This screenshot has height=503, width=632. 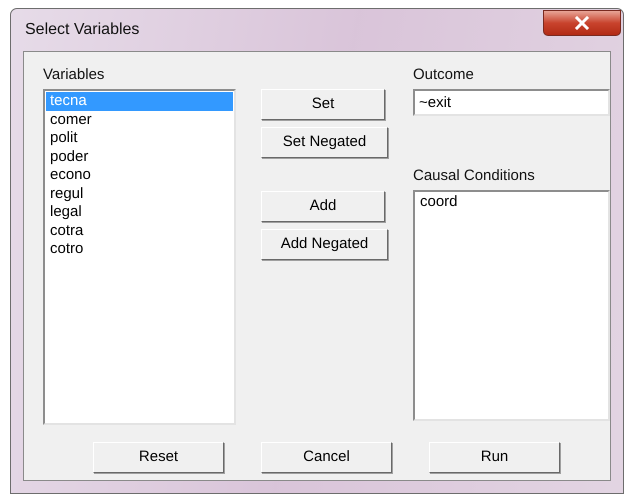 What do you see at coordinates (139, 193) in the screenshot?
I see `list-item: regul` at bounding box center [139, 193].